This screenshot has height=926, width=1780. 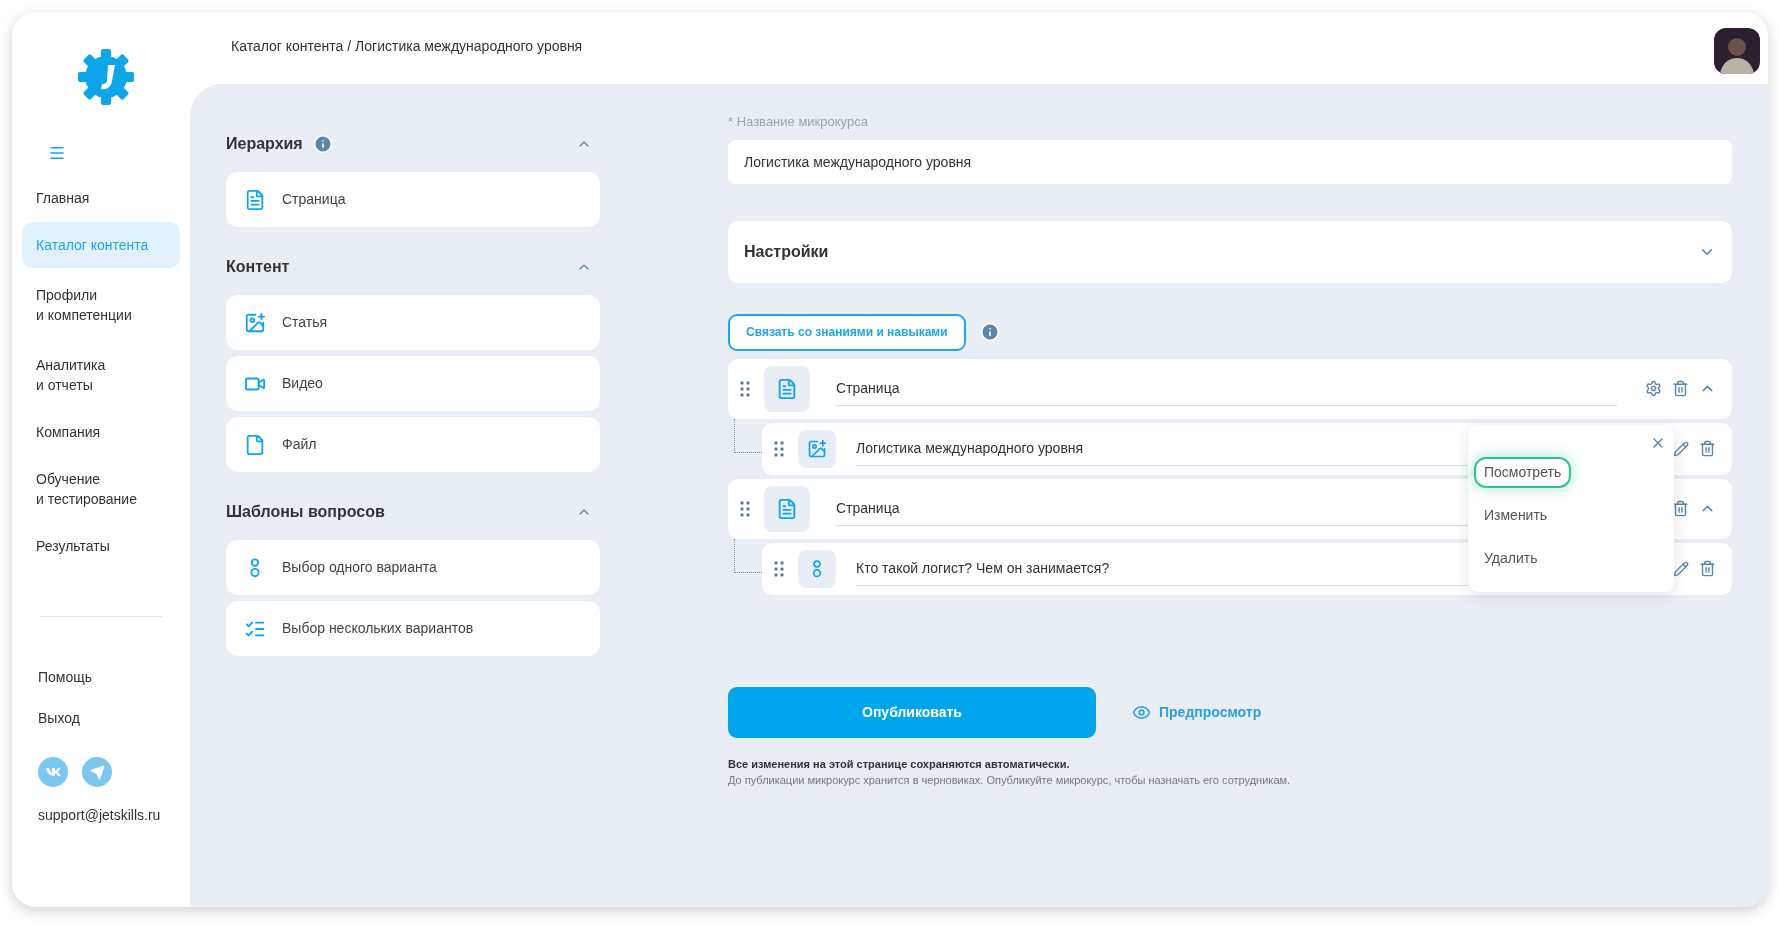 What do you see at coordinates (101, 432) in the screenshot?
I see `nav-item: Компания` at bounding box center [101, 432].